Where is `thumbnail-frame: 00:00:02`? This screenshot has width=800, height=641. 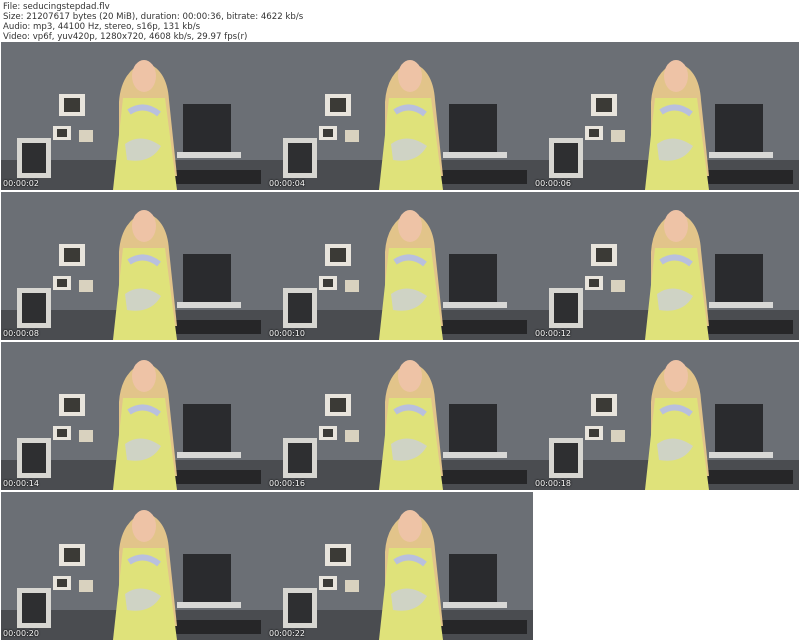
thumbnail-frame: 00:00:02 is located at coordinates (134, 116).